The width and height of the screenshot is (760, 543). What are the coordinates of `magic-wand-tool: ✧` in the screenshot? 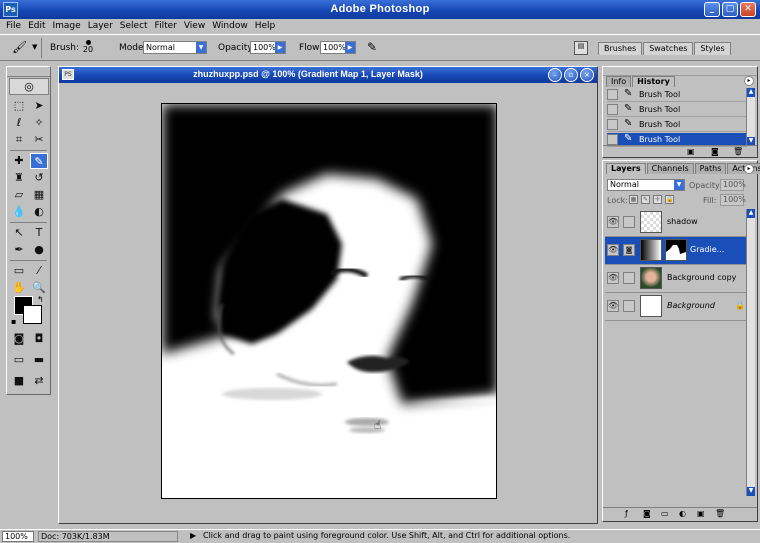 It's located at (39, 123).